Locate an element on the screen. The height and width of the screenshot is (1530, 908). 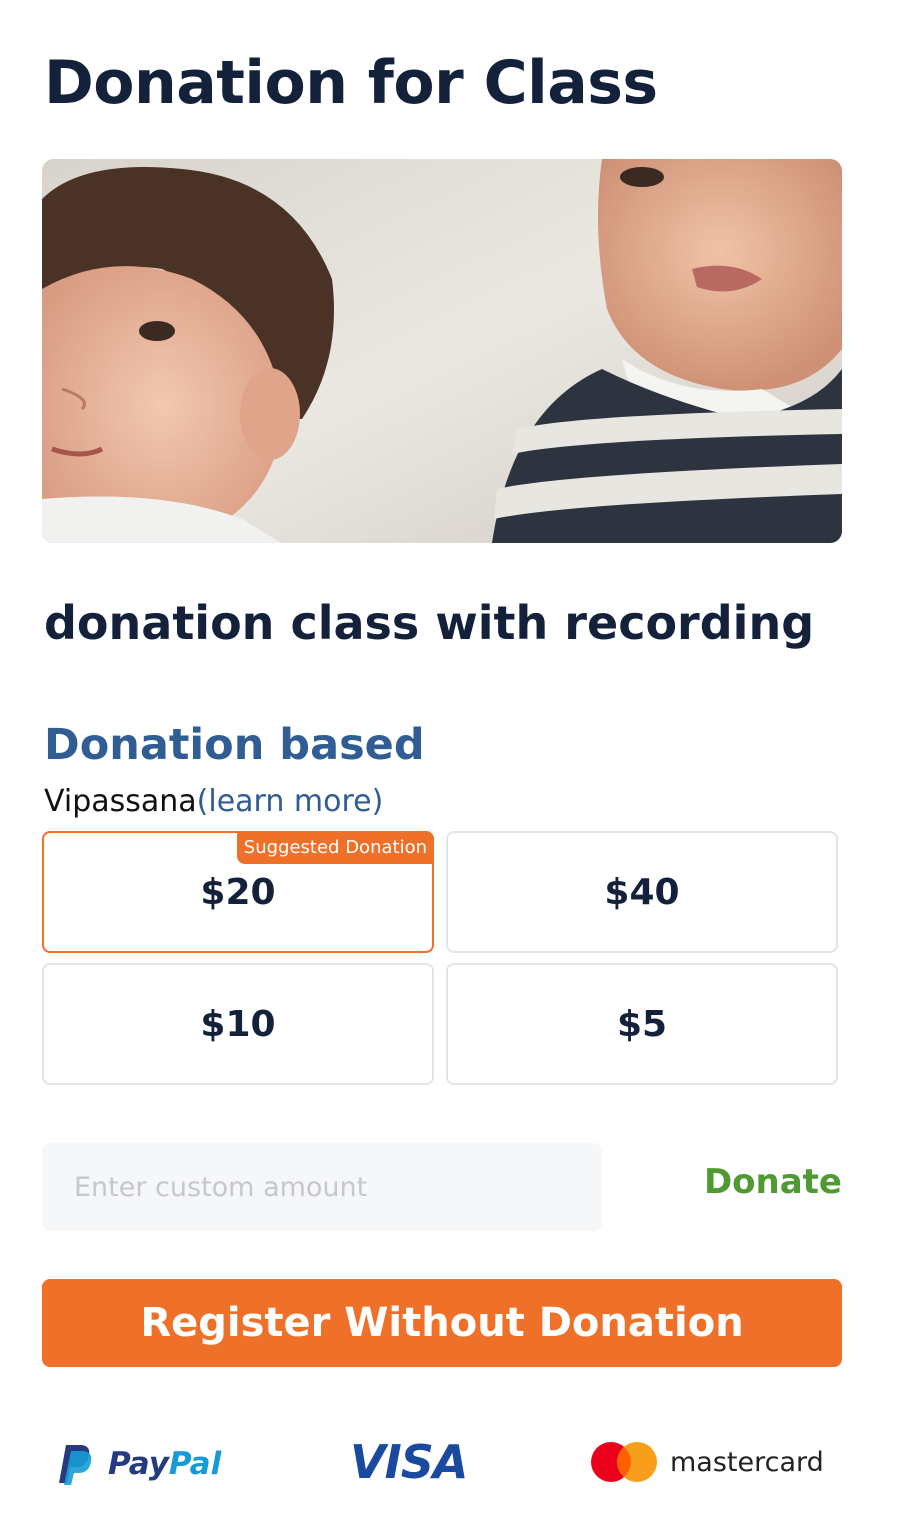
payment-methods: PayPal VISA mastercard is located at coordinates (454, 1465).